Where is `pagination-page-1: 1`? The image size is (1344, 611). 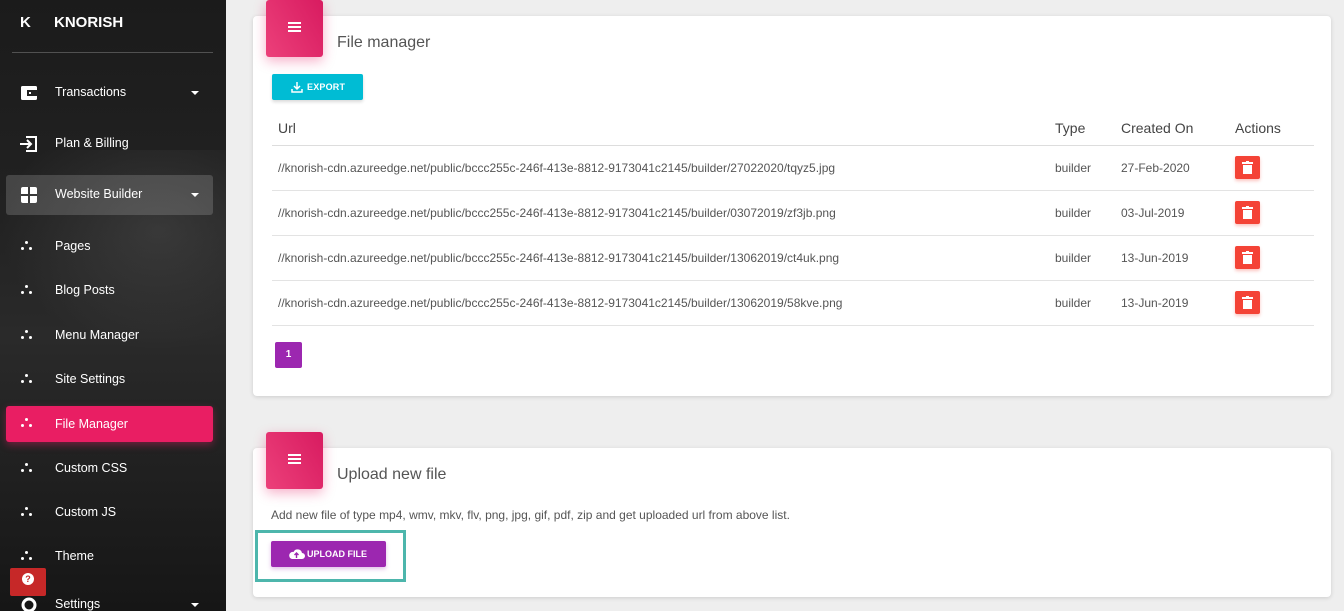 pagination-page-1: 1 is located at coordinates (288, 355).